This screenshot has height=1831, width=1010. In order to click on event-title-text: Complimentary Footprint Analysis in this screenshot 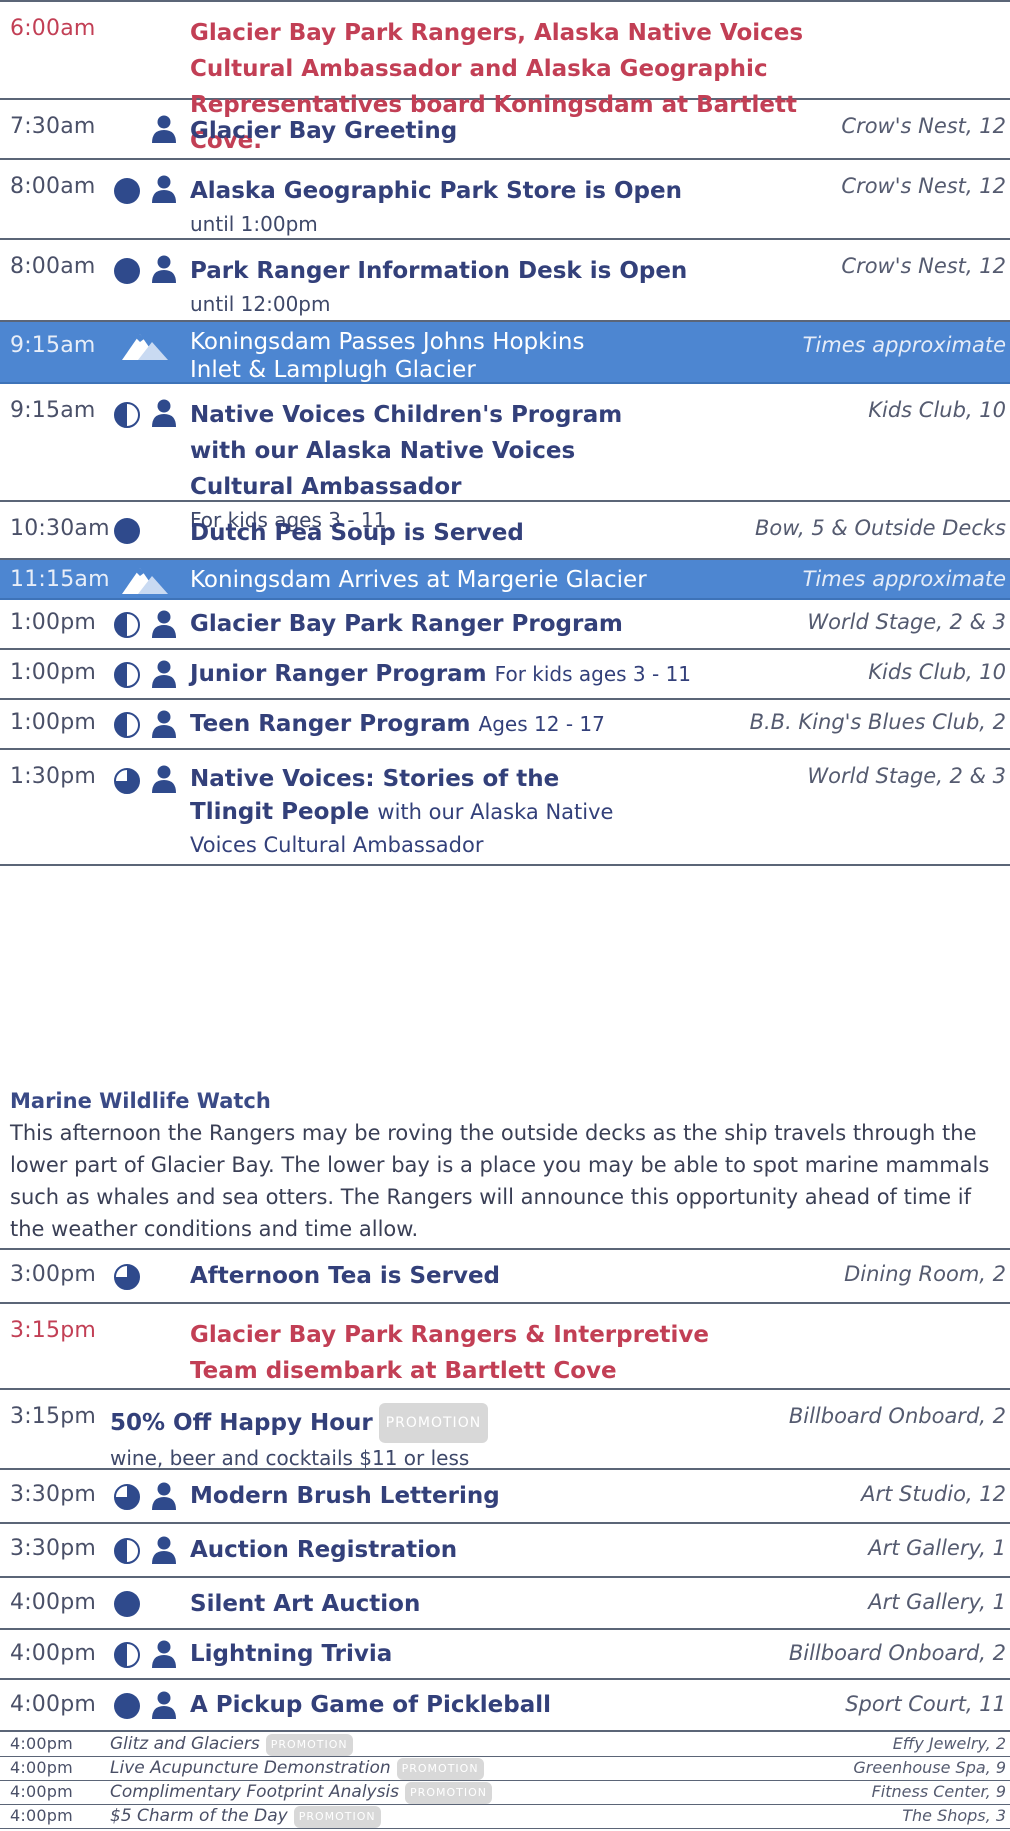, I will do `click(255, 1792)`.